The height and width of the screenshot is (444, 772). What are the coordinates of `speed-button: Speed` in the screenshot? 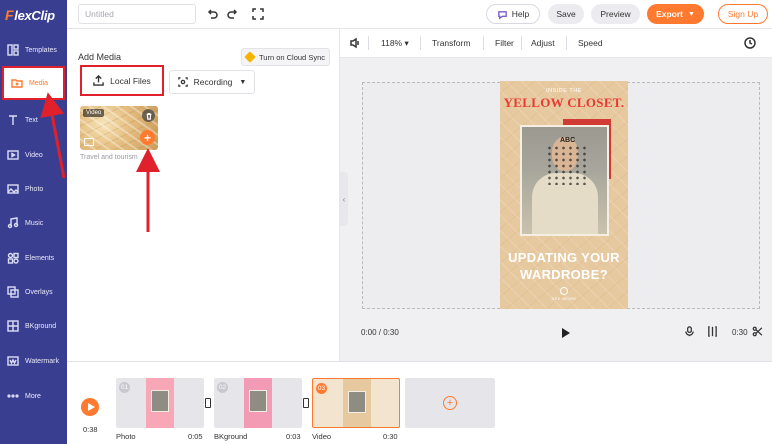 It's located at (590, 43).